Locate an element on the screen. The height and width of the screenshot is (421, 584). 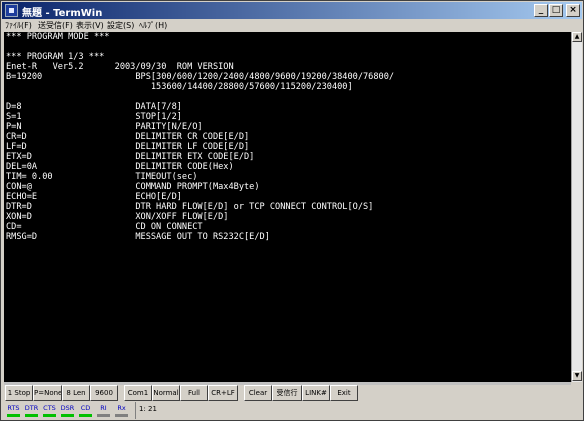
led-rx: Rx is located at coordinates (121, 411).